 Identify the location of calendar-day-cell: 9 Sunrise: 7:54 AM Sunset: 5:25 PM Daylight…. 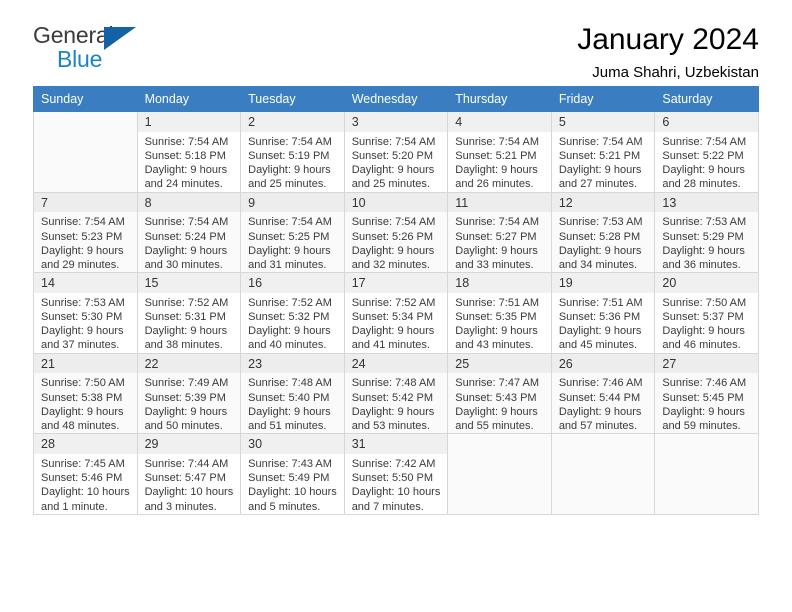
(292, 232).